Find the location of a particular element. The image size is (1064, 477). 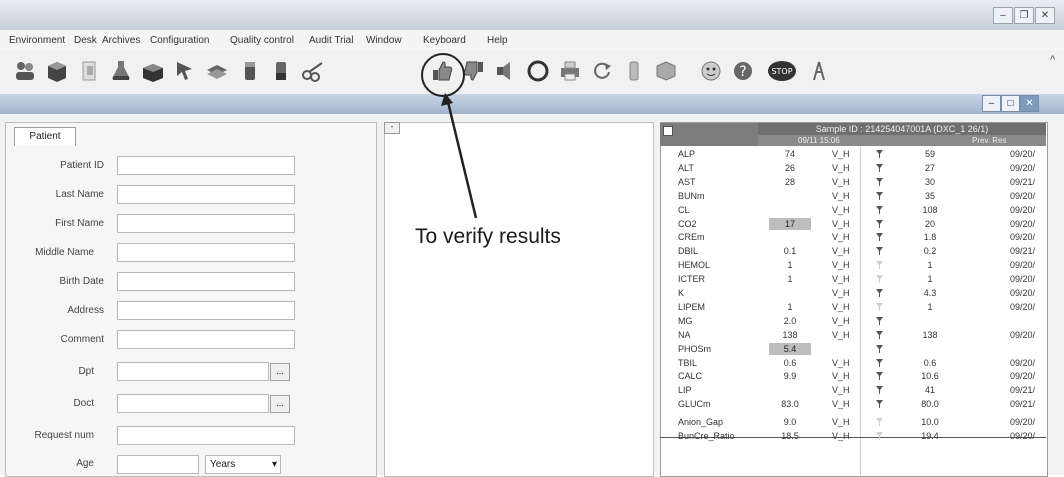

result-row: LIPEM 1 V_H 1 09/20/ is located at coordinates (853, 307).